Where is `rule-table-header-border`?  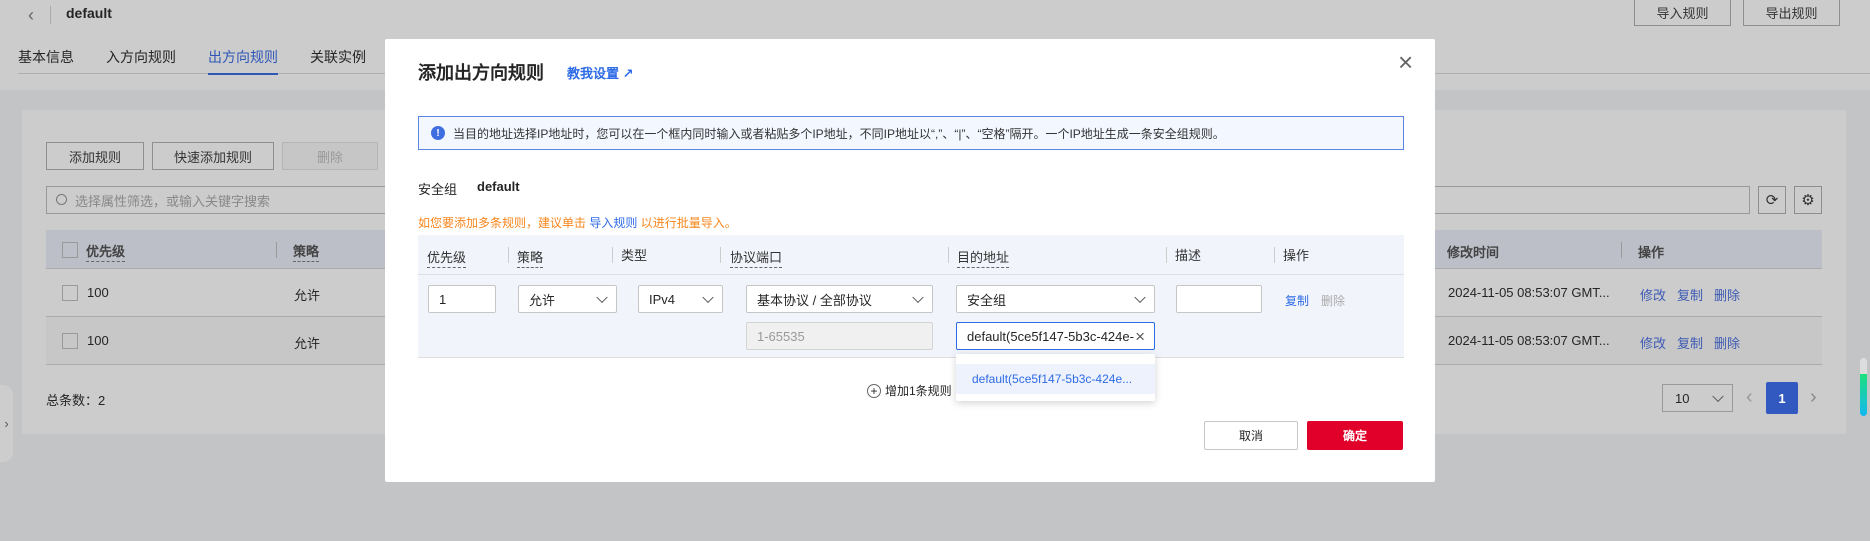 rule-table-header-border is located at coordinates (911, 274).